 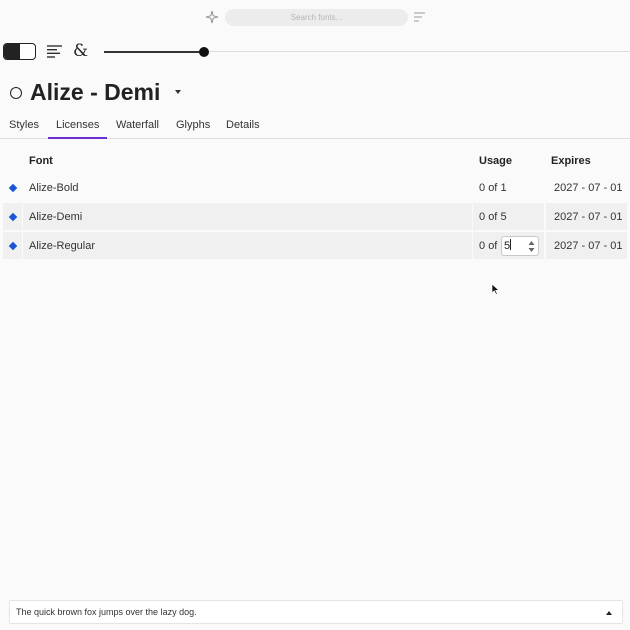 I want to click on font-size-slider, so click(x=367, y=52).